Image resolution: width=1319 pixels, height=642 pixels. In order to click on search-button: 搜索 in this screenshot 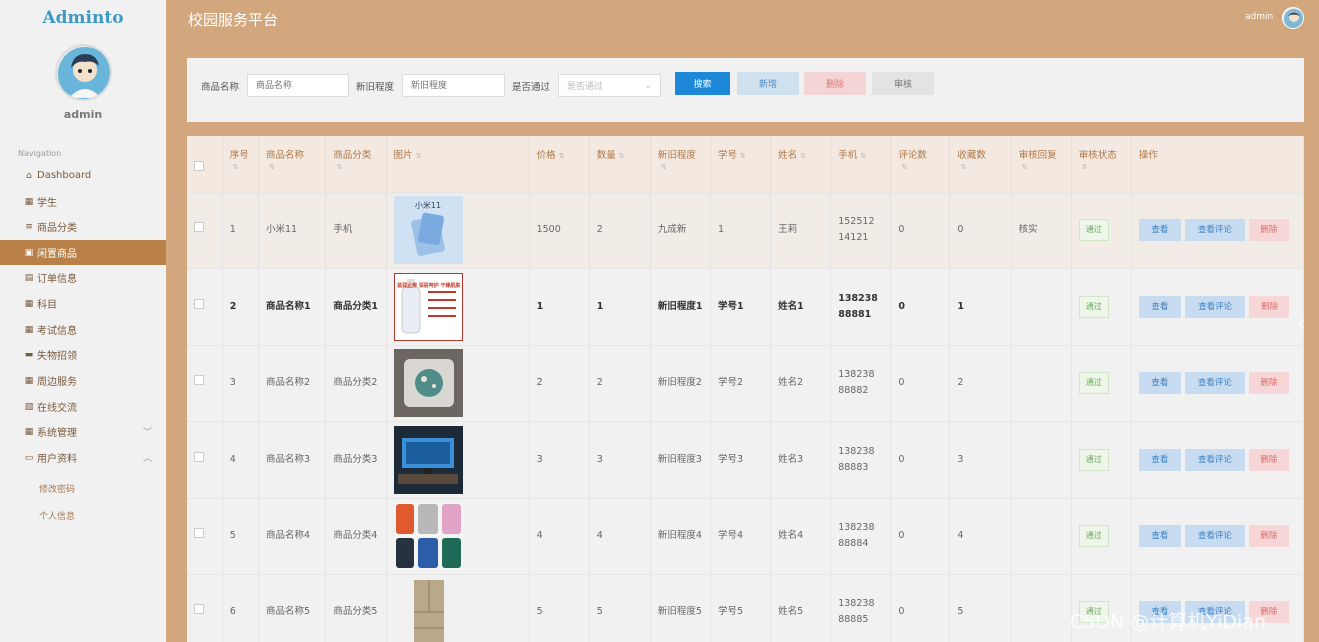, I will do `click(702, 83)`.